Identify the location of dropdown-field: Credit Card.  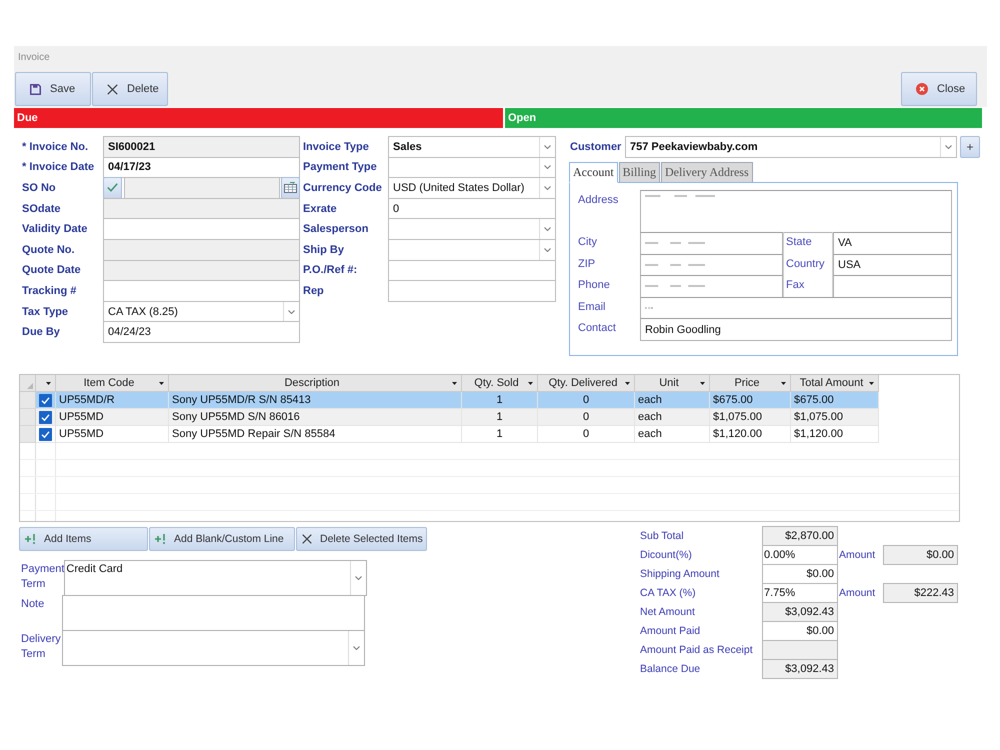
(216, 578).